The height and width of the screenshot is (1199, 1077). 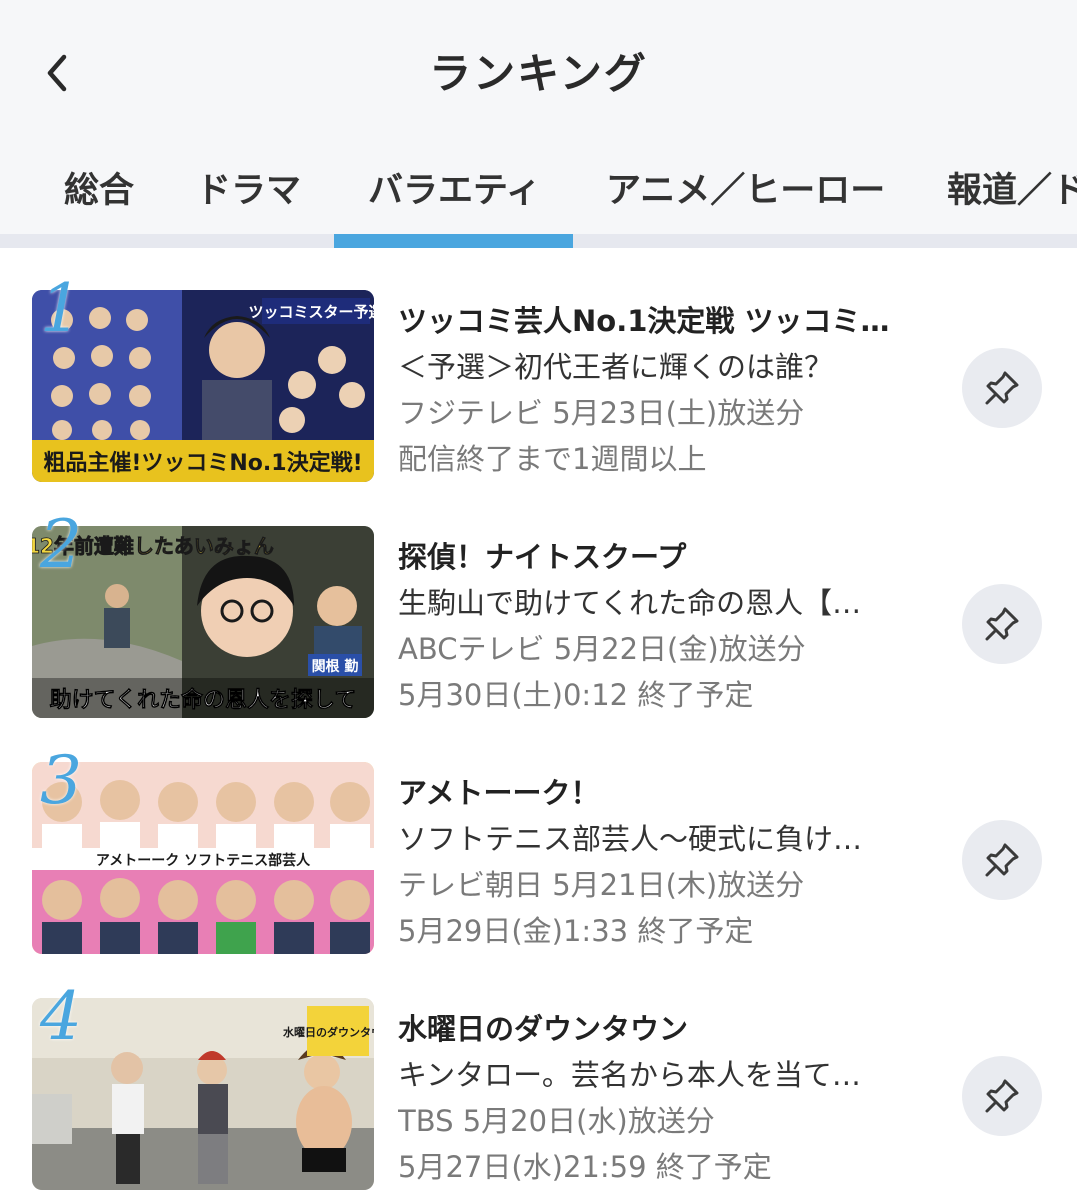 I want to click on tab-drama: ドラマ, so click(x=248, y=187).